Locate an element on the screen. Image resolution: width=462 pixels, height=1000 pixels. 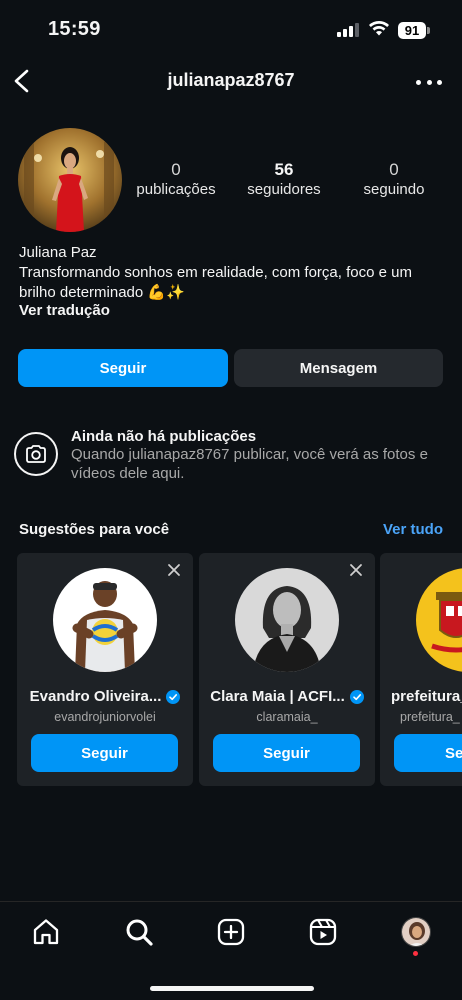
status-time: 15:59 is located at coordinates (74, 29).